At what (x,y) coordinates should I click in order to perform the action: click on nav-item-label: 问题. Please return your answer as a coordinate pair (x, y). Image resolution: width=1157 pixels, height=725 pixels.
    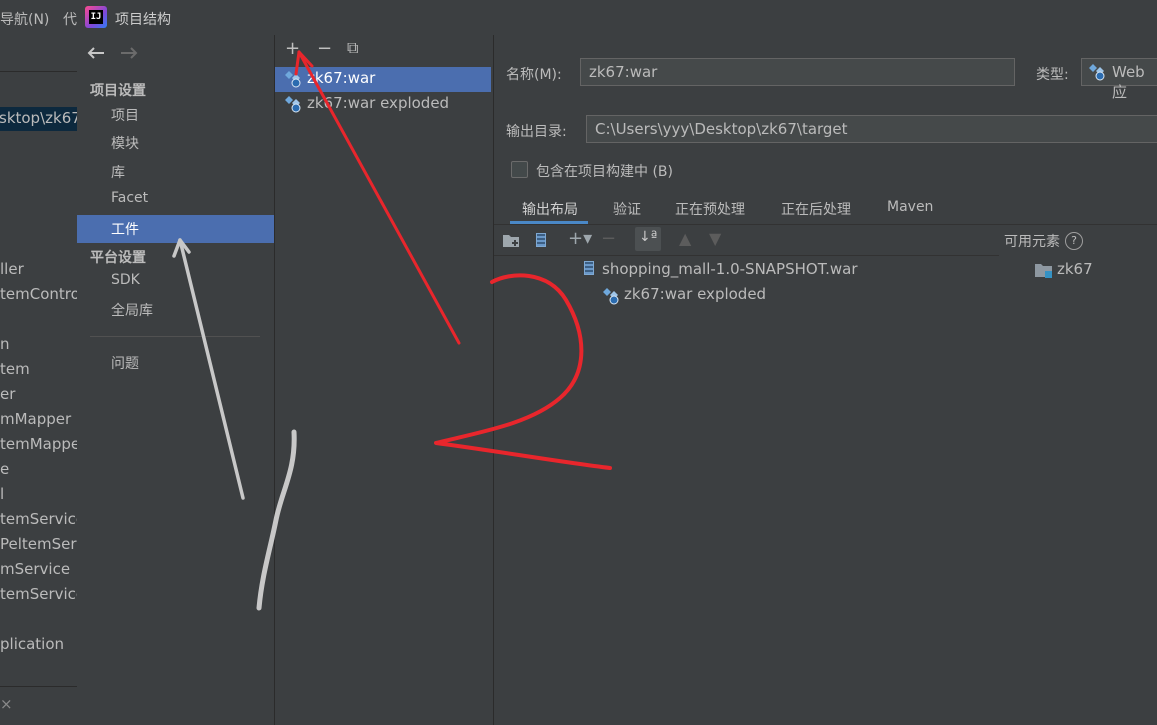
    Looking at the image, I should click on (125, 364).